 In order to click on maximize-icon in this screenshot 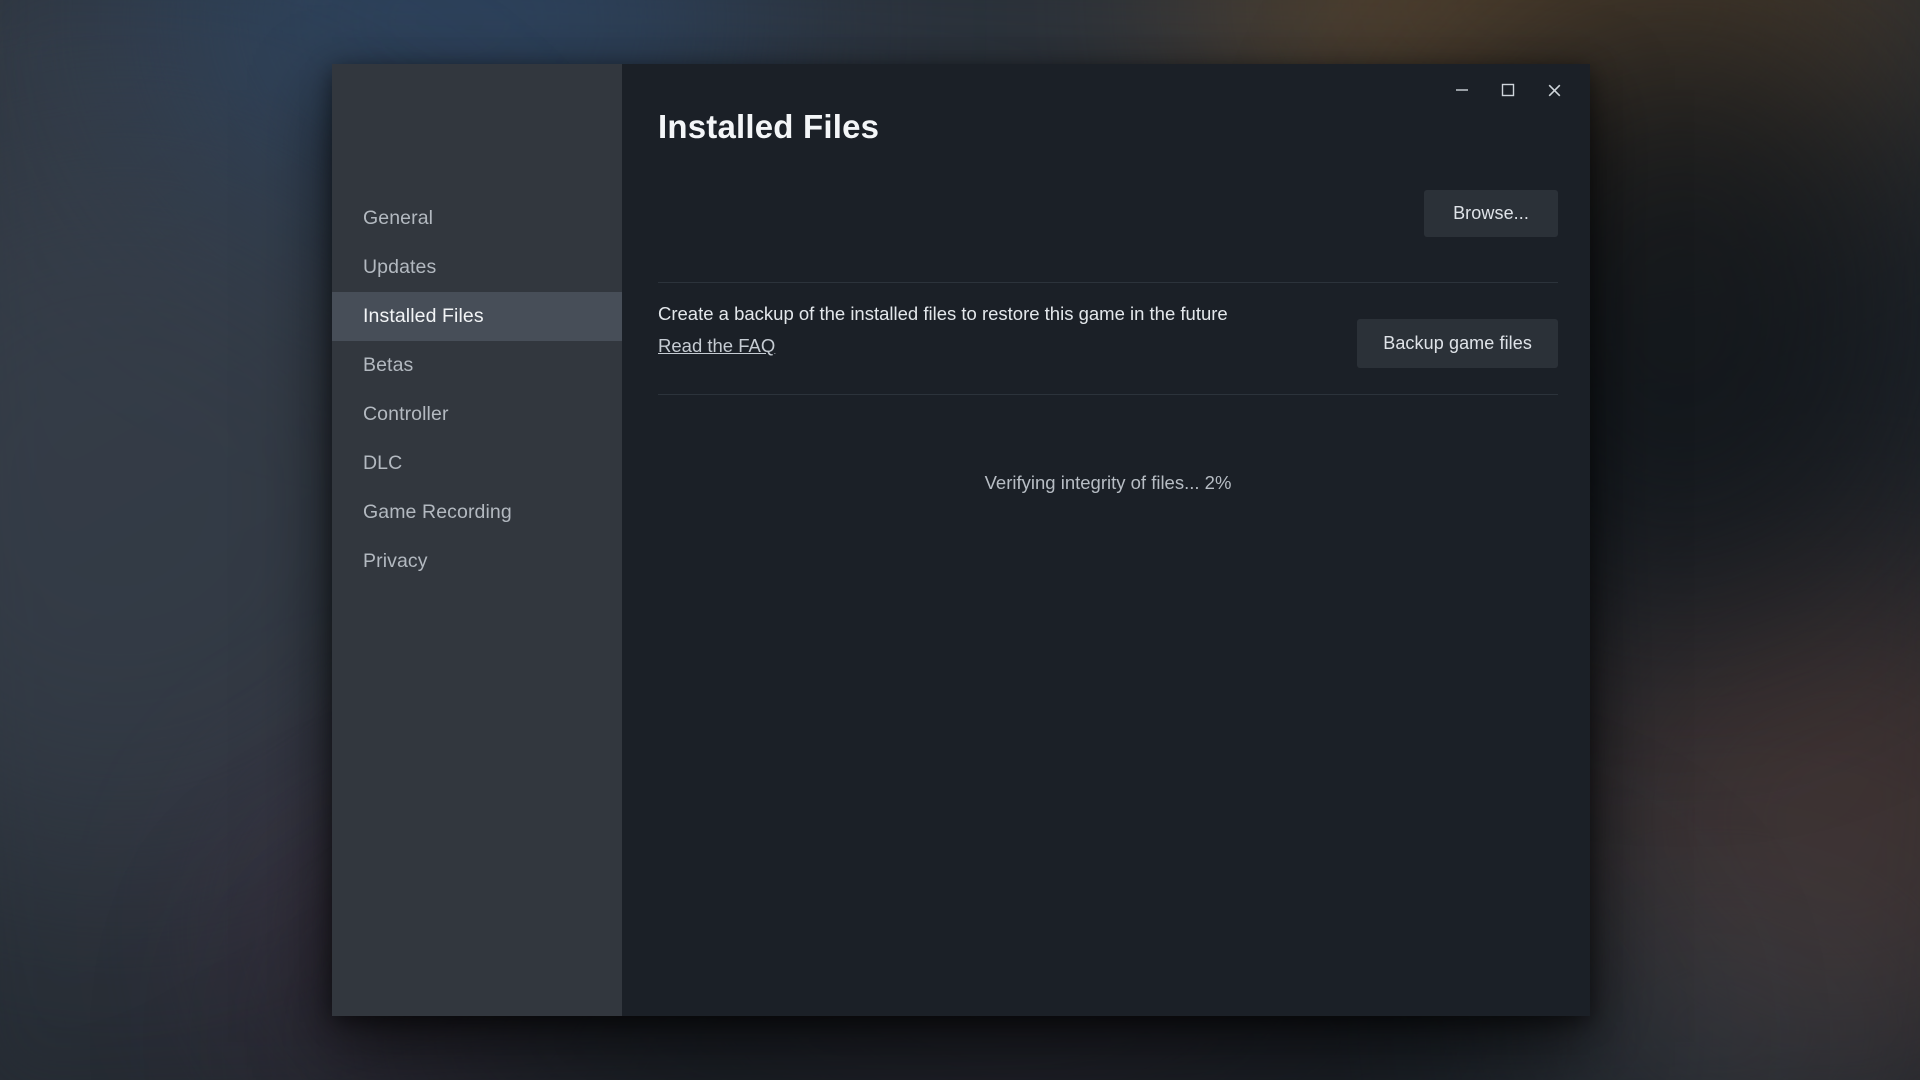, I will do `click(1508, 90)`.